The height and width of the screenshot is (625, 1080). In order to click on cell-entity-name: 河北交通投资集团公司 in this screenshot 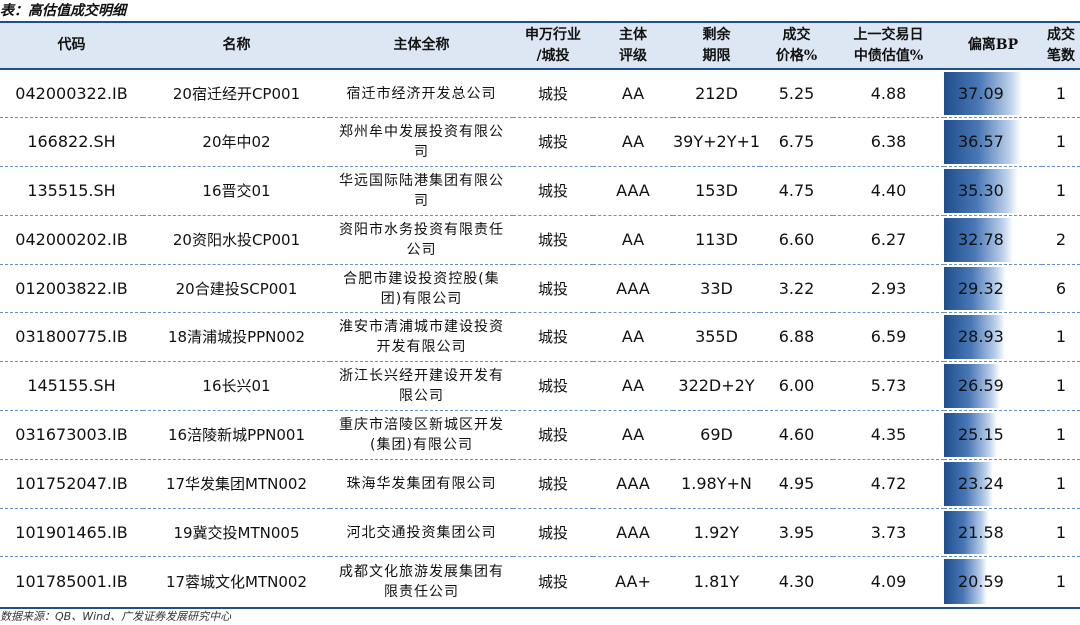, I will do `click(421, 533)`.